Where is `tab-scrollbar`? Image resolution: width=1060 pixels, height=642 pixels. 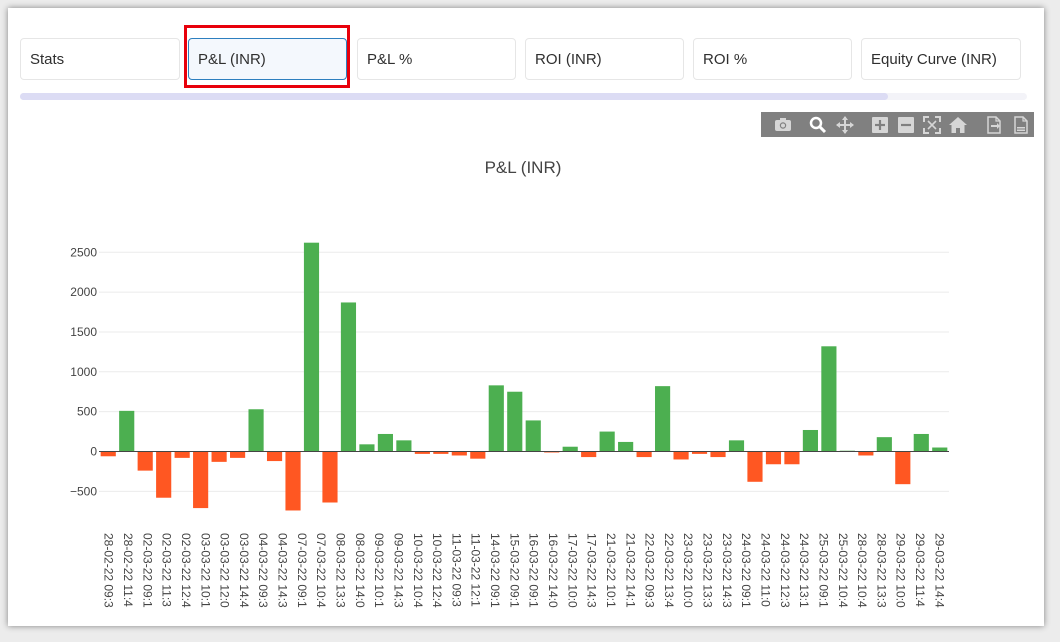 tab-scrollbar is located at coordinates (523, 96).